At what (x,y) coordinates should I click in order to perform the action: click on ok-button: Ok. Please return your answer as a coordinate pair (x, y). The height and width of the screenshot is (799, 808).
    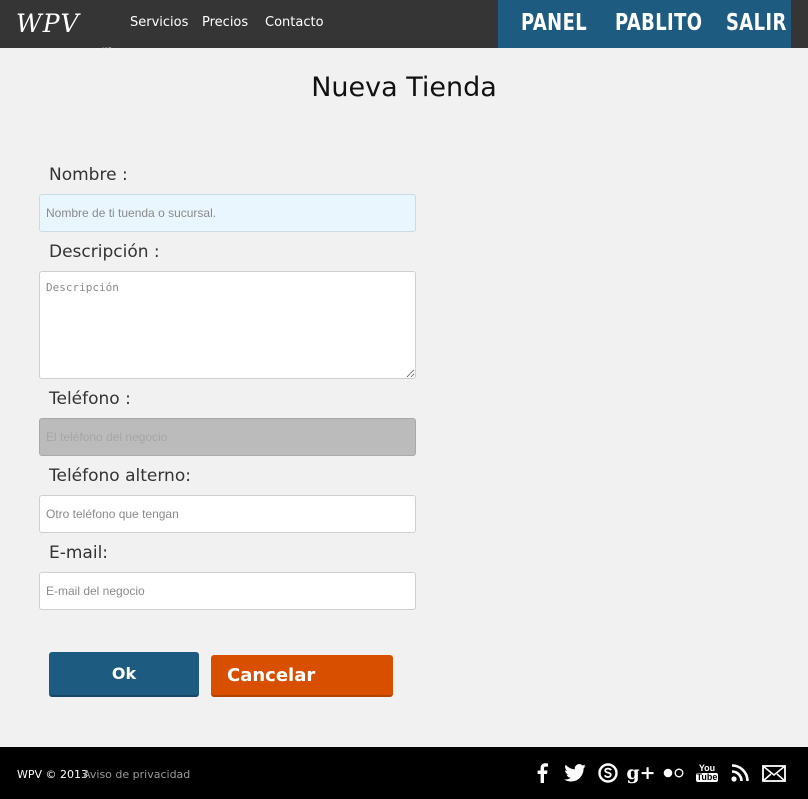
    Looking at the image, I should click on (124, 674).